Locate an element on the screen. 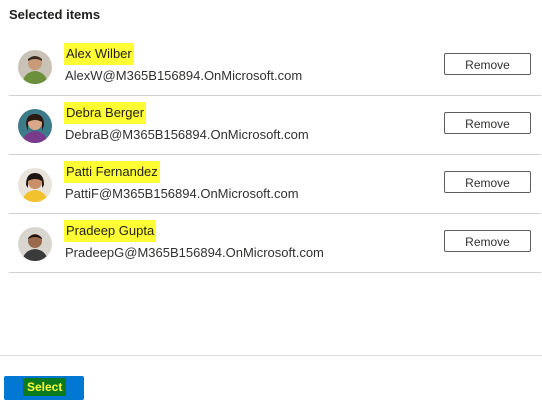  user-name: Alex Wilber is located at coordinates (99, 54).